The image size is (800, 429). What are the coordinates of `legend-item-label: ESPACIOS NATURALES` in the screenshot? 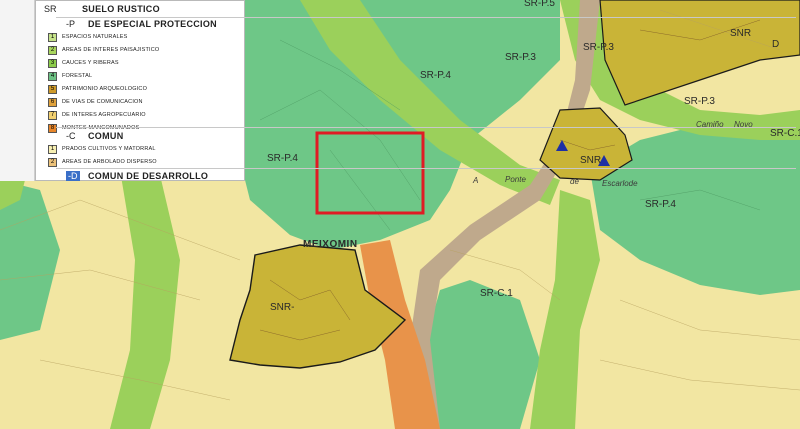 It's located at (95, 37).